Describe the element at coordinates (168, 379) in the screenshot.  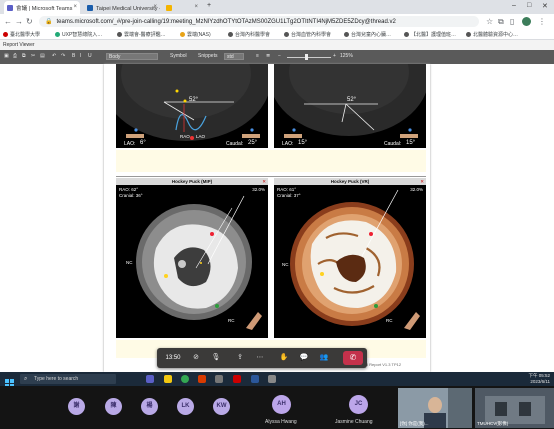
I see `explorer-icon` at that location.